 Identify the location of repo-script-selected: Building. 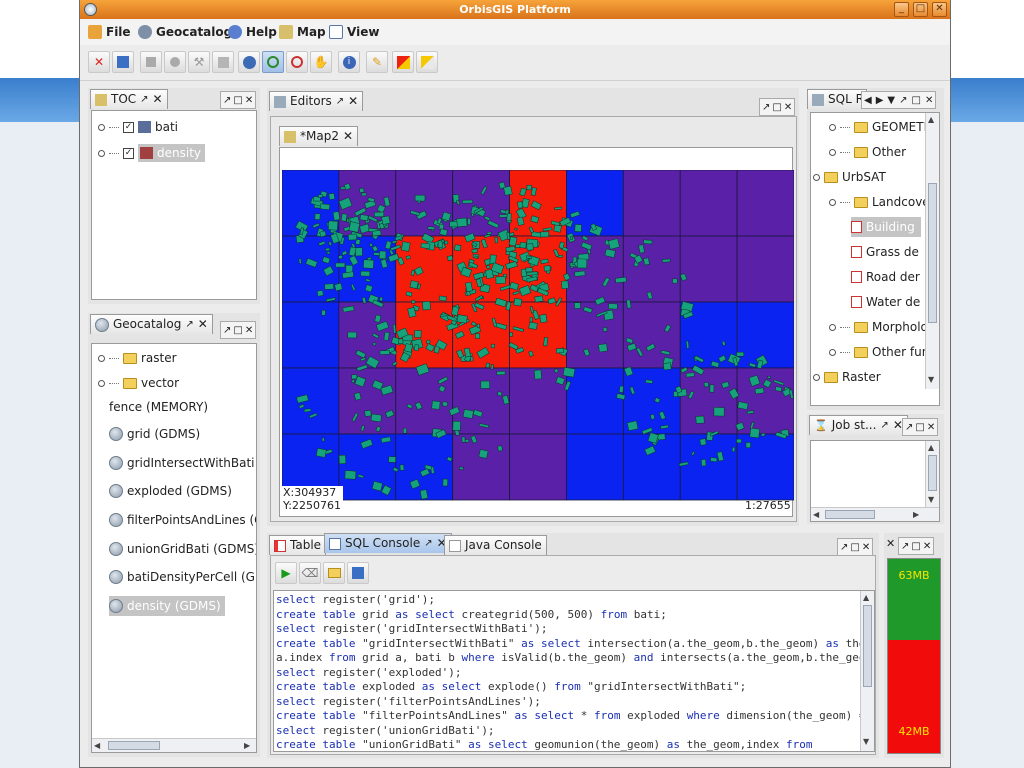
(886, 227).